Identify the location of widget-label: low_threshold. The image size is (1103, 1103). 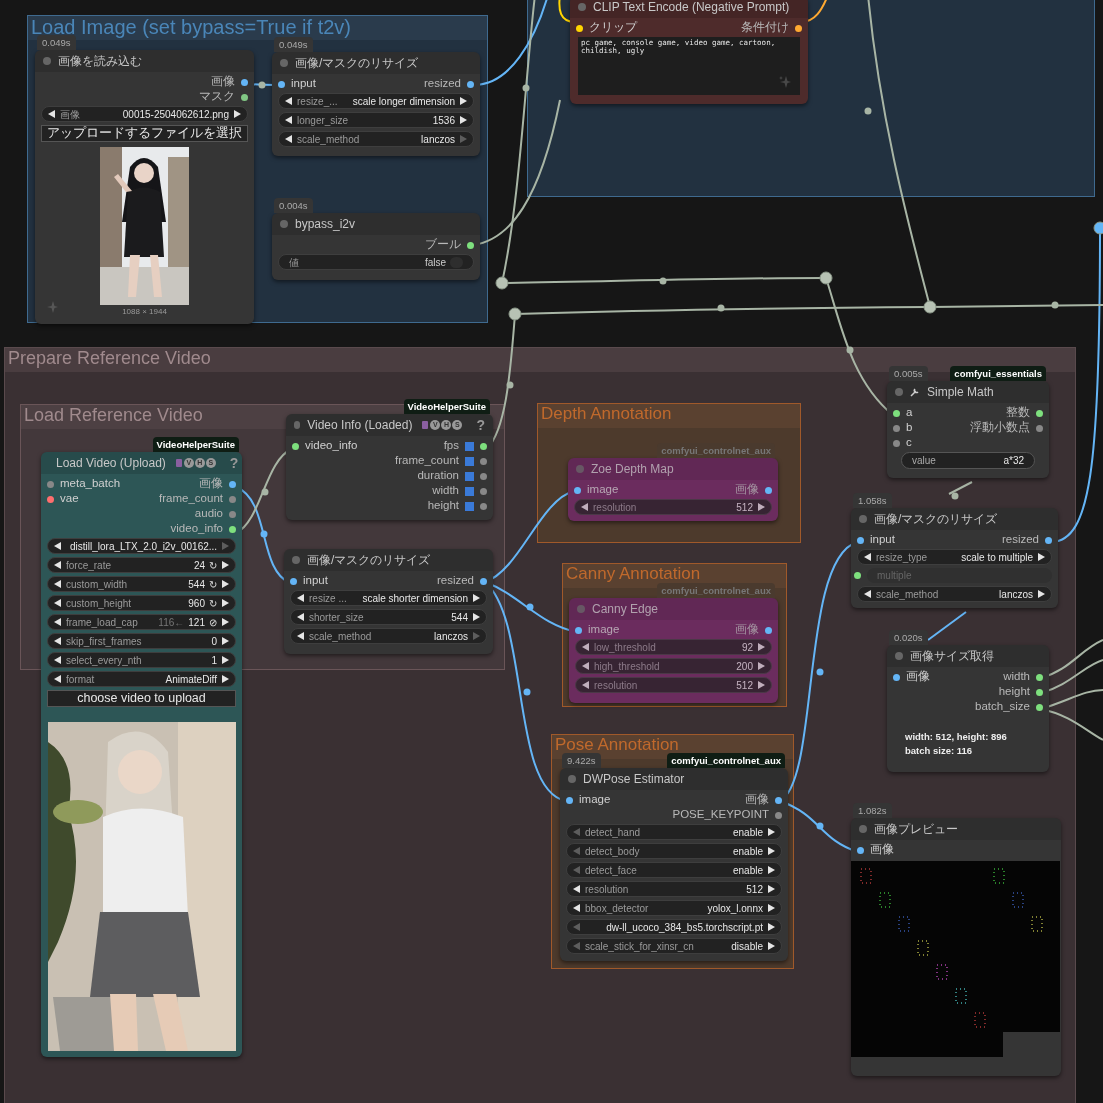
(625, 647).